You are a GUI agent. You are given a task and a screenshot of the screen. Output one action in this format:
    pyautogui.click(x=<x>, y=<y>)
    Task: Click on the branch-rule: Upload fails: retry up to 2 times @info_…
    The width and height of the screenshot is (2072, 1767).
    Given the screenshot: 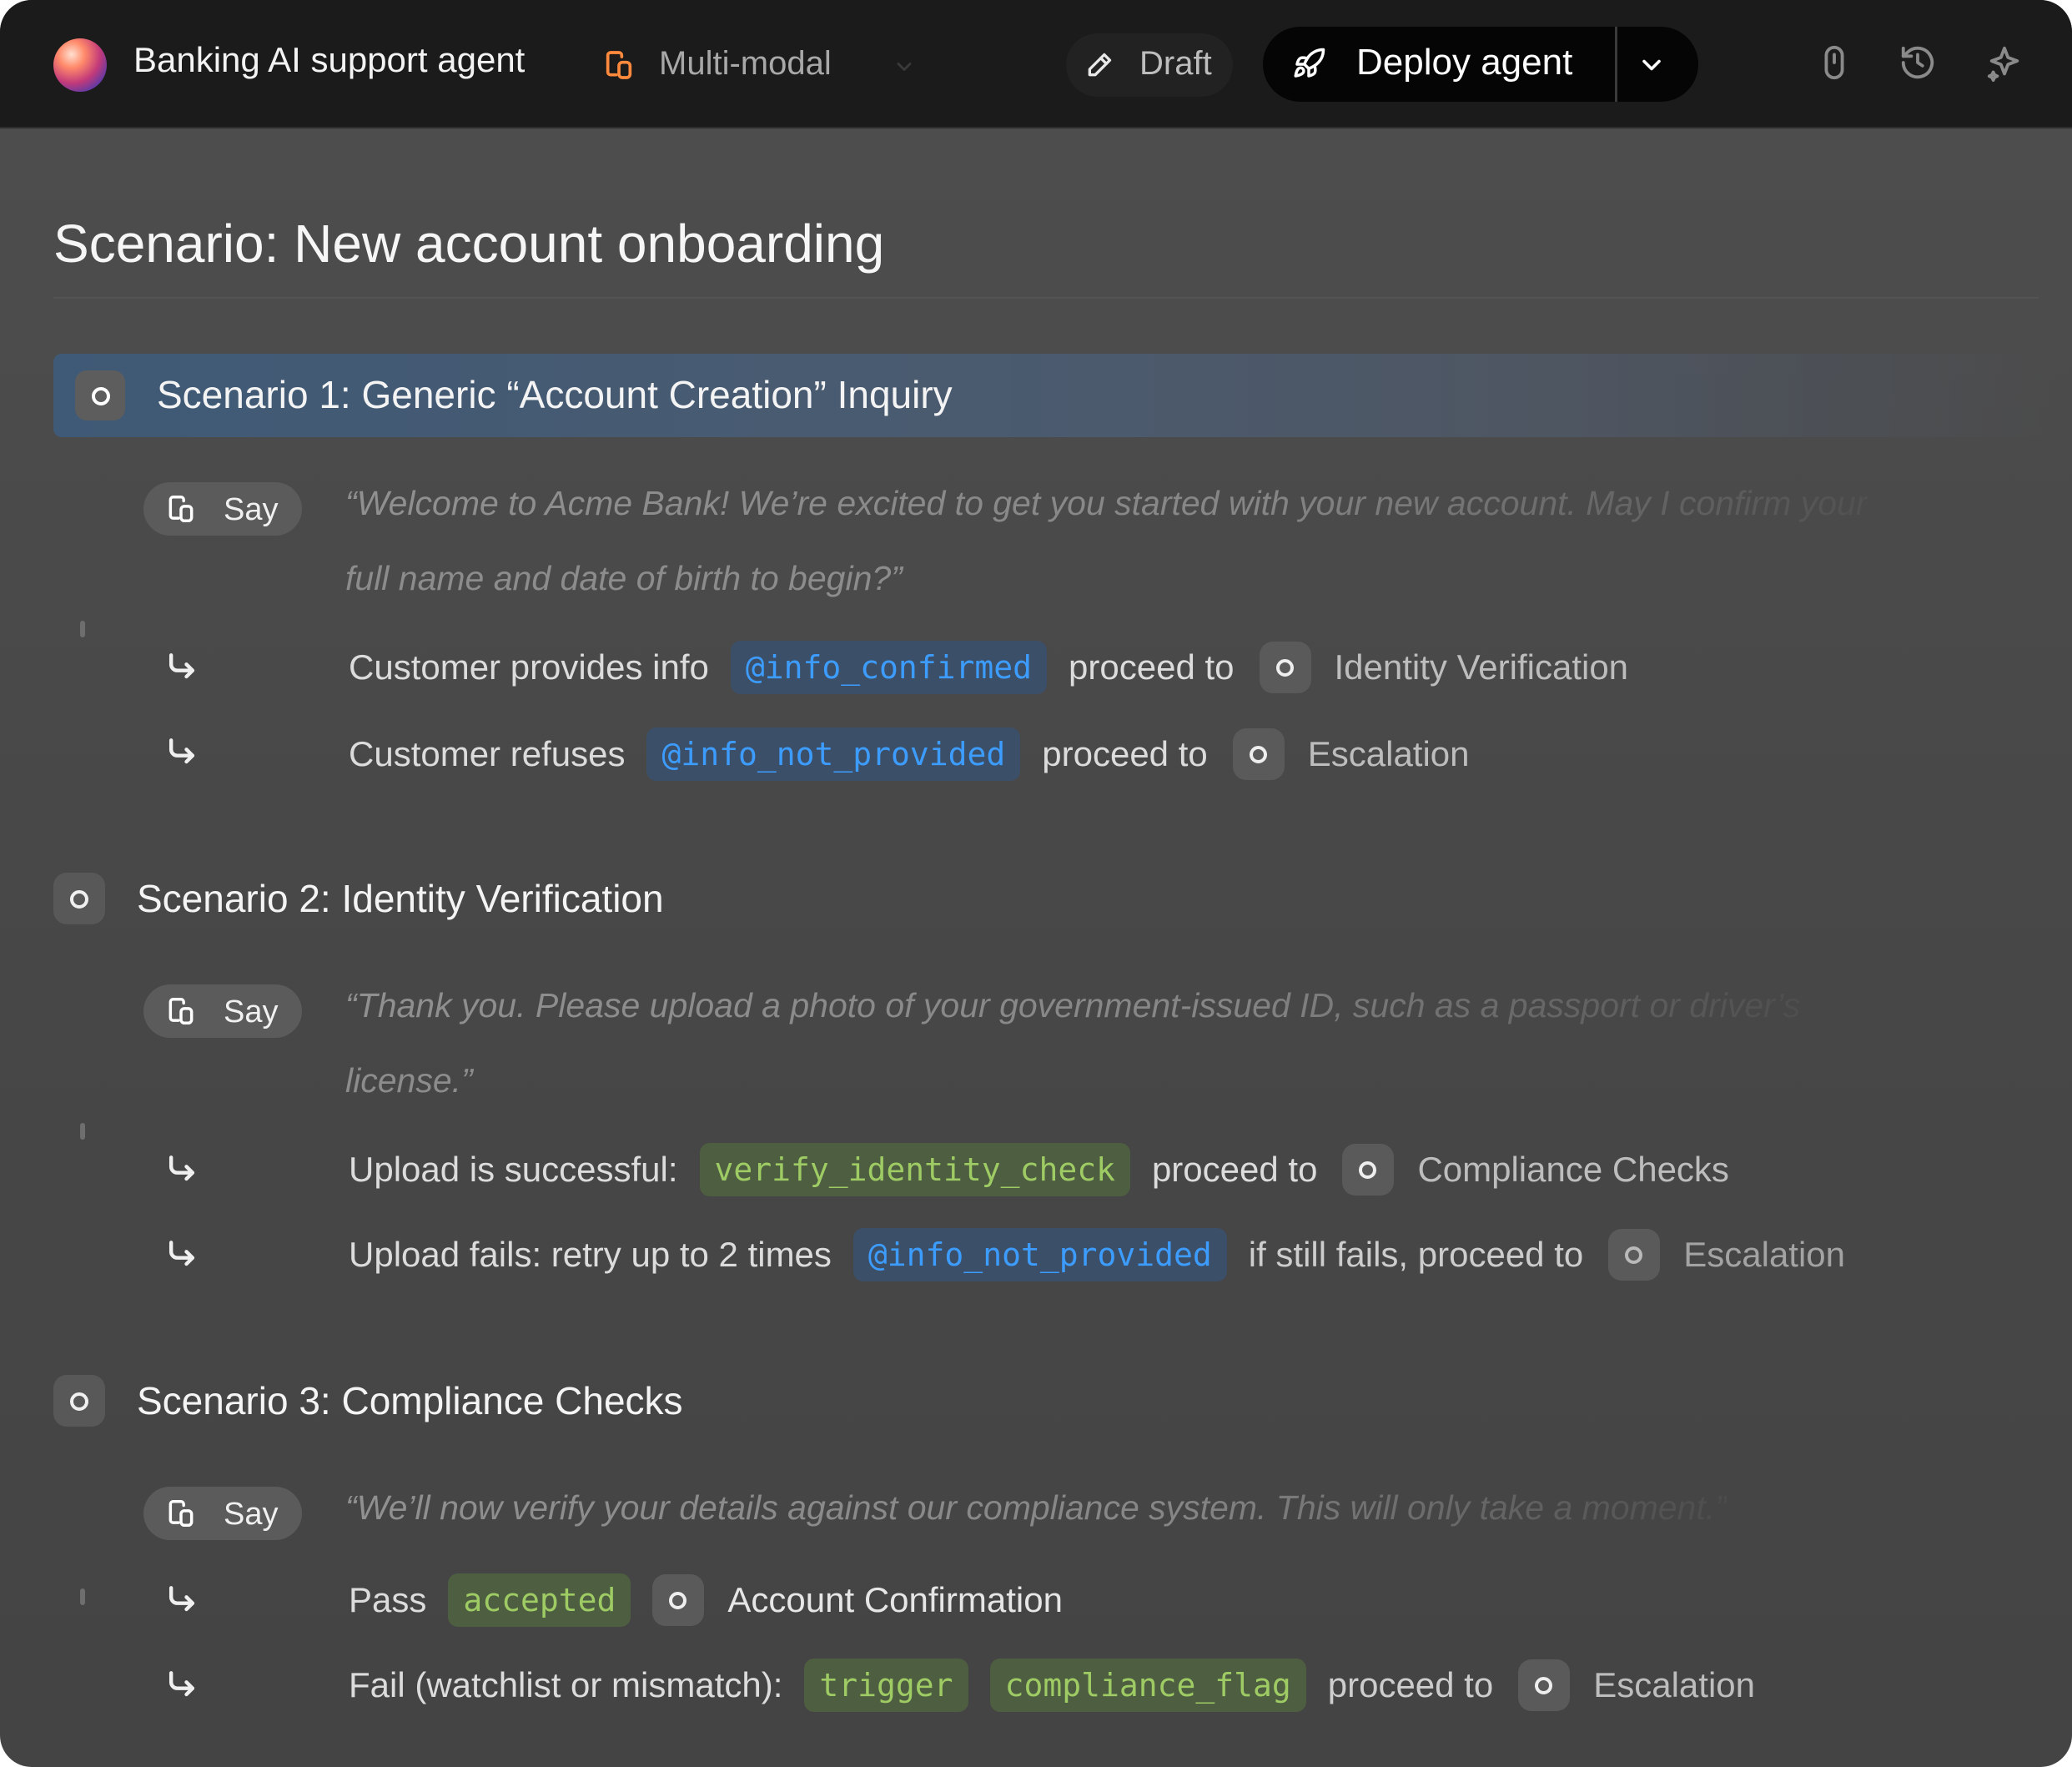 What is the action you would take?
    pyautogui.click(x=1097, y=1254)
    